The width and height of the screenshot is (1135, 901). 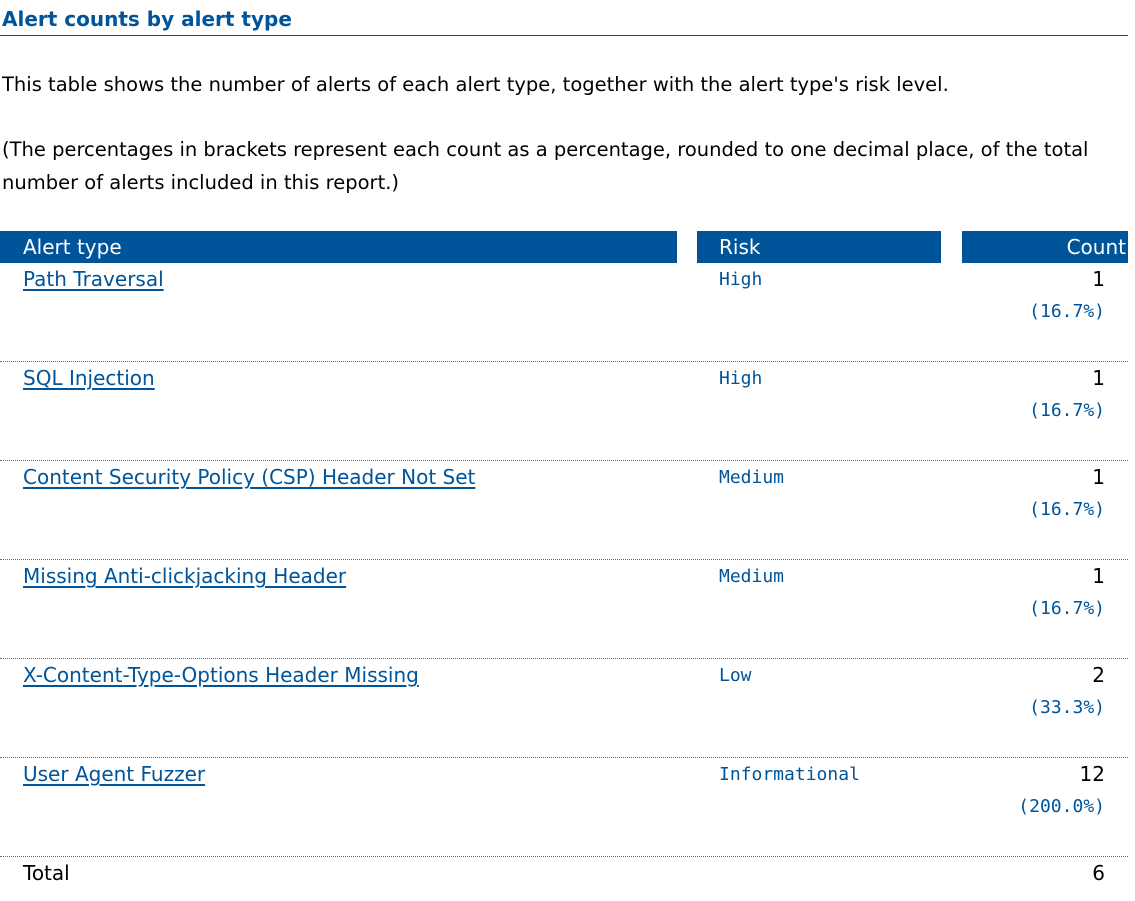 What do you see at coordinates (338, 247) in the screenshot?
I see `column-header-alert-type: Alert type` at bounding box center [338, 247].